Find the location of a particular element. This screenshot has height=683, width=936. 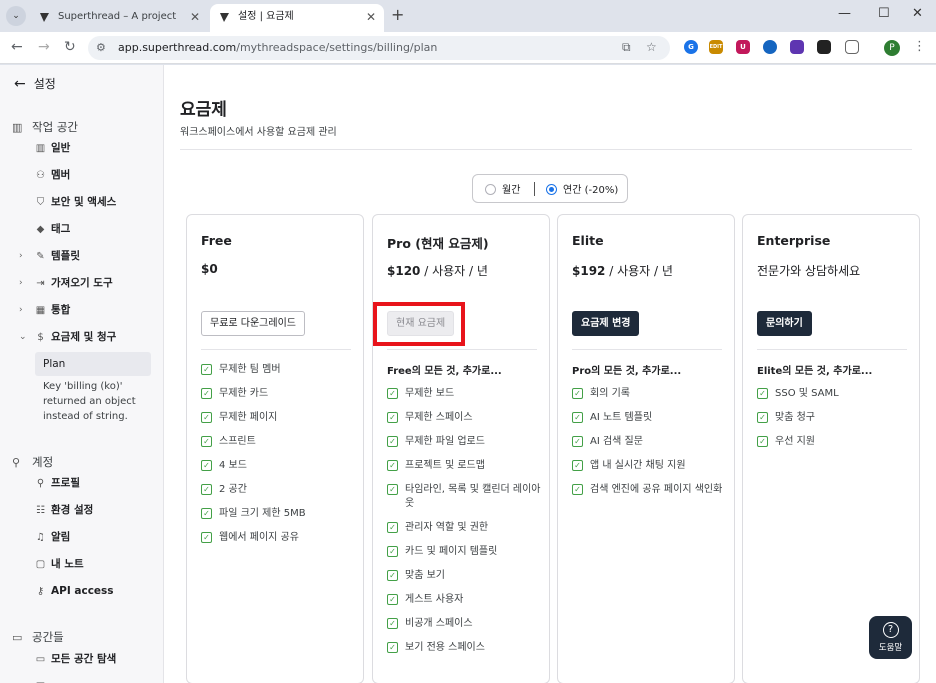

minimize-icon: — is located at coordinates (844, 13).